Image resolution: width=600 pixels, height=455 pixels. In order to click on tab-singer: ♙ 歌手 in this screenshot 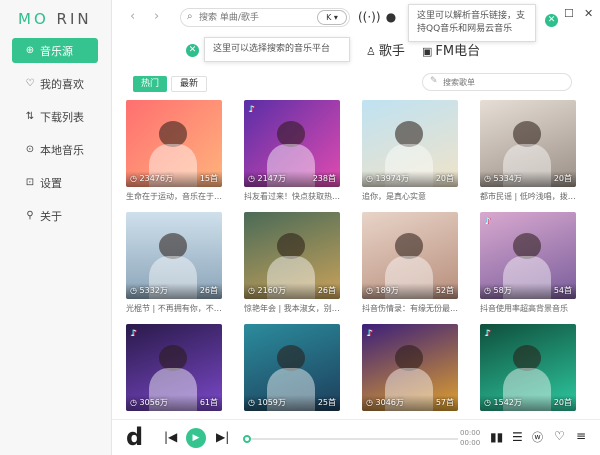, I will do `click(385, 49)`.